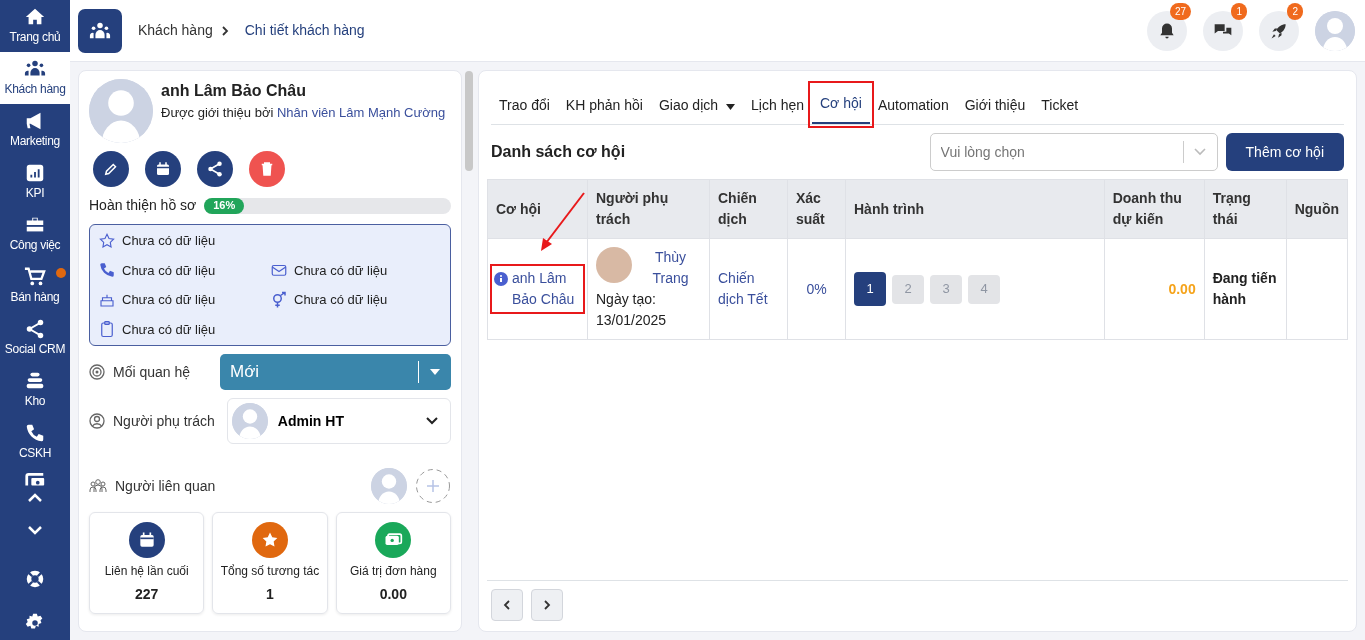 This screenshot has width=1365, height=640. I want to click on revenue-value: 0.00, so click(1182, 288).